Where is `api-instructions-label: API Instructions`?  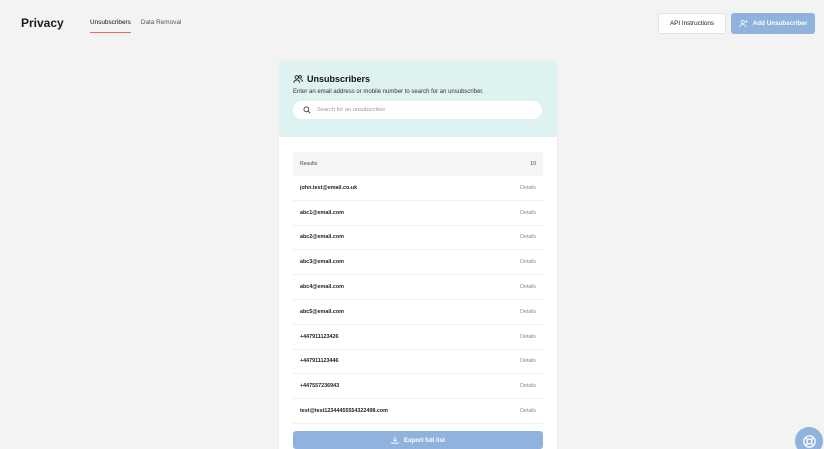 api-instructions-label: API Instructions is located at coordinates (692, 23).